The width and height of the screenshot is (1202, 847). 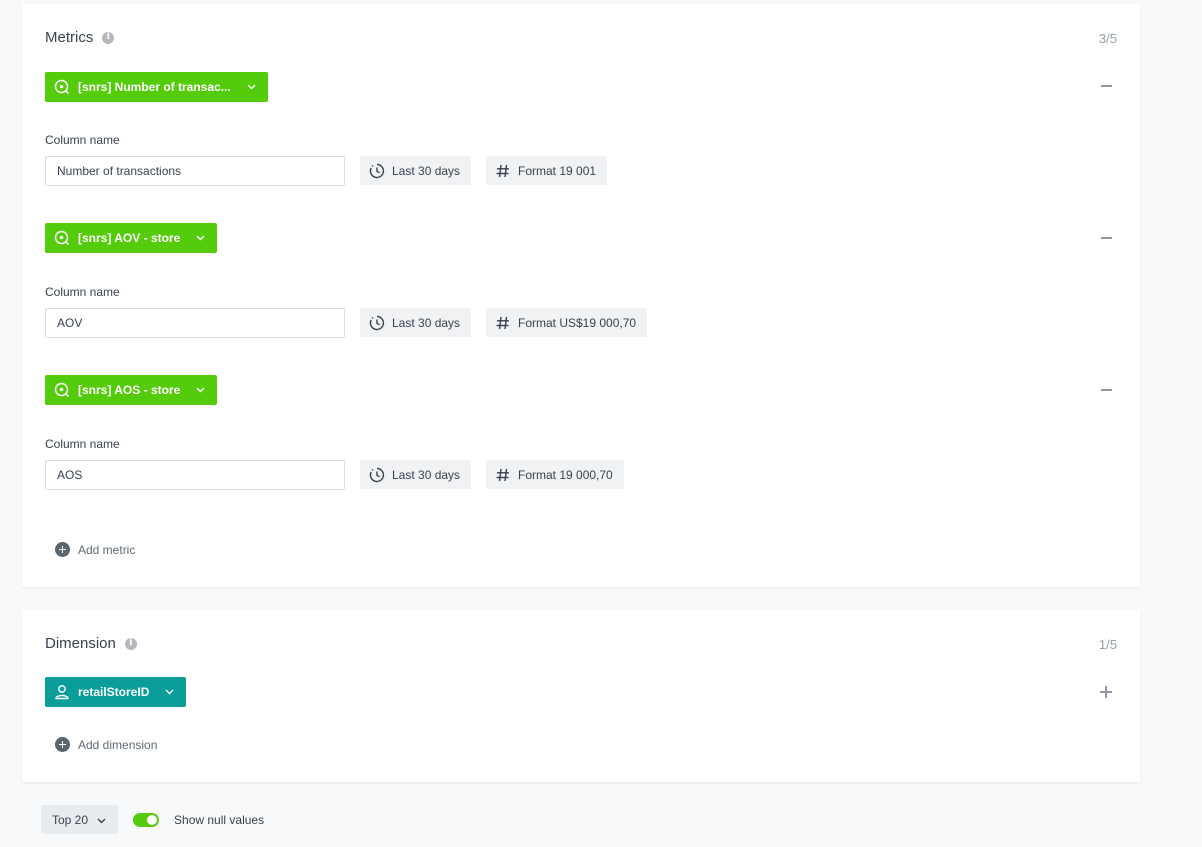 What do you see at coordinates (557, 170) in the screenshot?
I see `format-label: Format 19 001` at bounding box center [557, 170].